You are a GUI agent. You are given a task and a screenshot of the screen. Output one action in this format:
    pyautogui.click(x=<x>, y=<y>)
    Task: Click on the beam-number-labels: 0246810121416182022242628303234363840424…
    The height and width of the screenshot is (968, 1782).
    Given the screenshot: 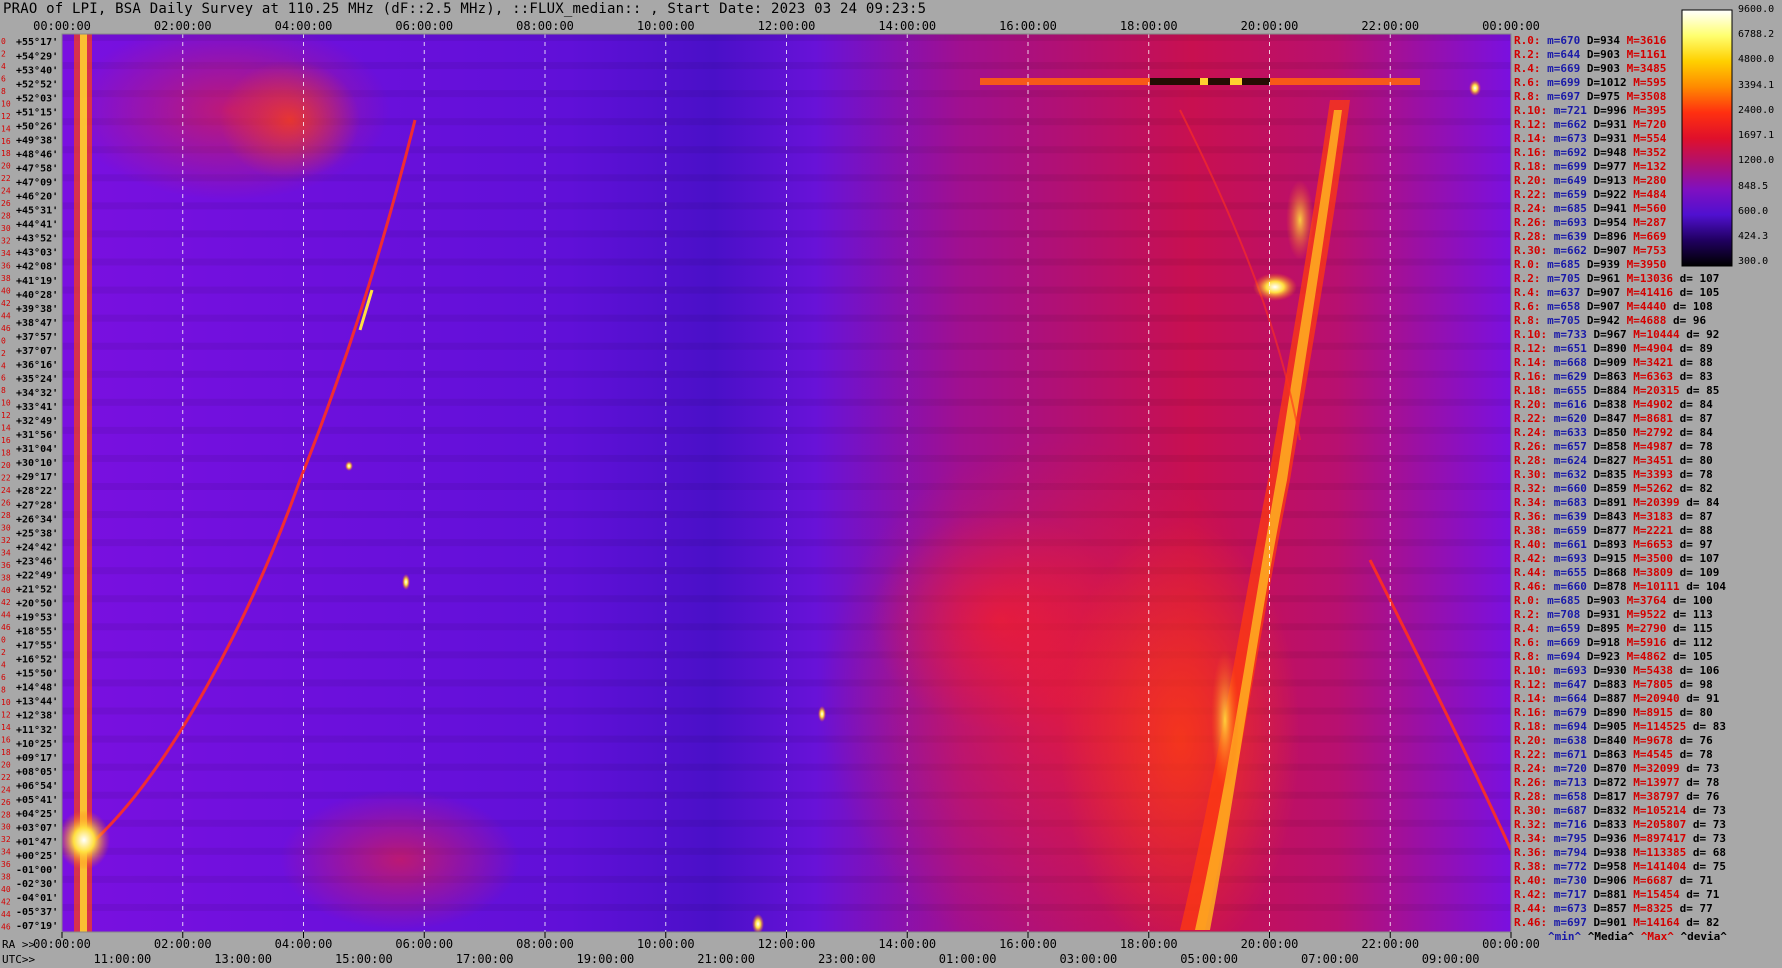 What is the action you would take?
    pyautogui.click(x=6, y=484)
    